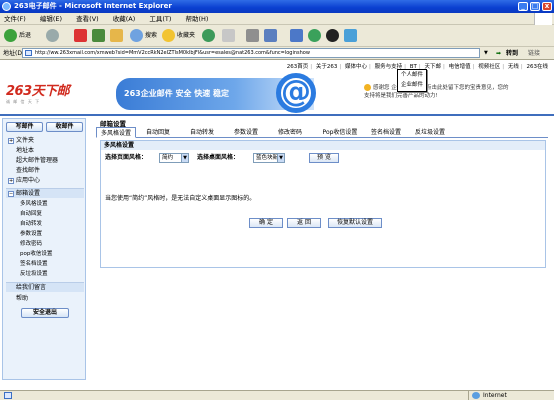  Describe the element at coordinates (498, 53) in the screenshot. I see `go-icon: ➡` at that location.